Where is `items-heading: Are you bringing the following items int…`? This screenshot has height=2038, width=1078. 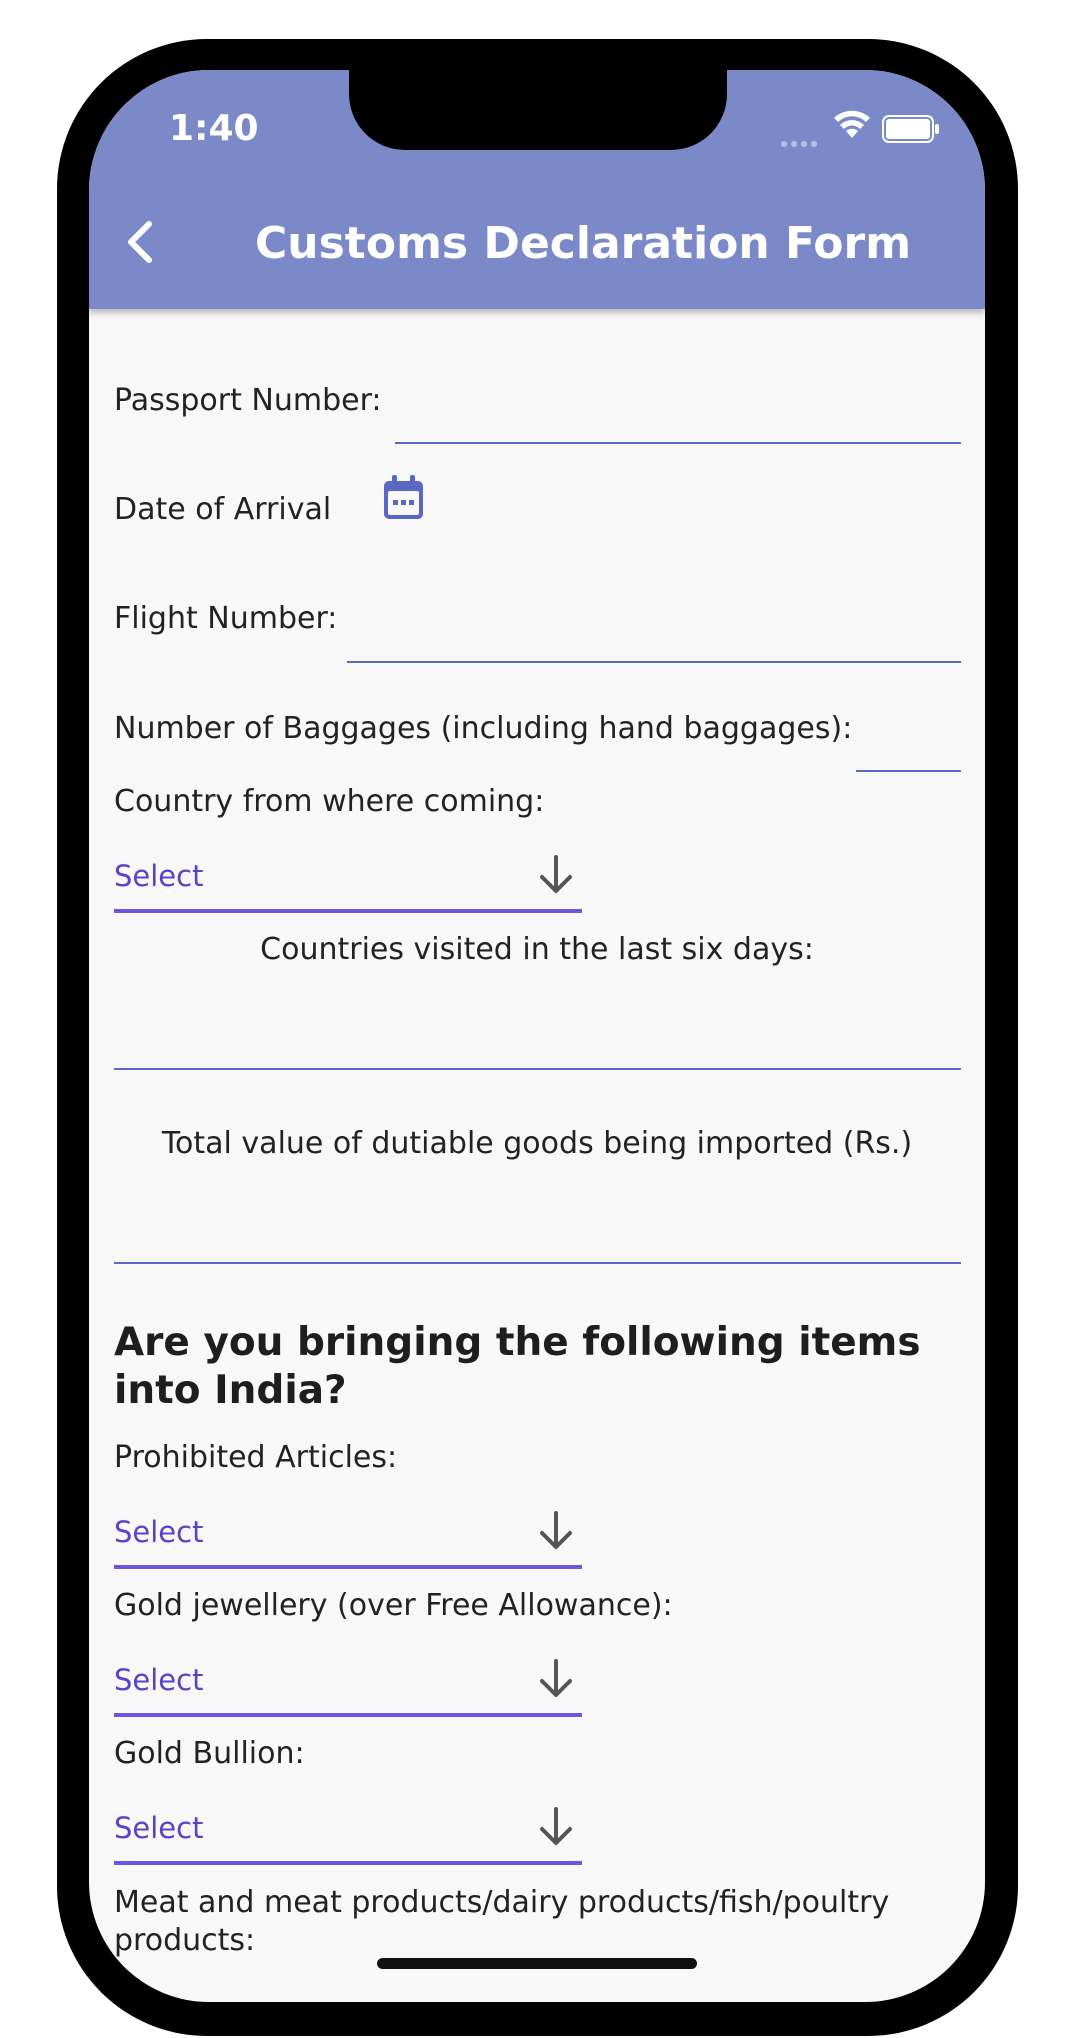
items-heading: Are you bringing the following items int… is located at coordinates (517, 1366).